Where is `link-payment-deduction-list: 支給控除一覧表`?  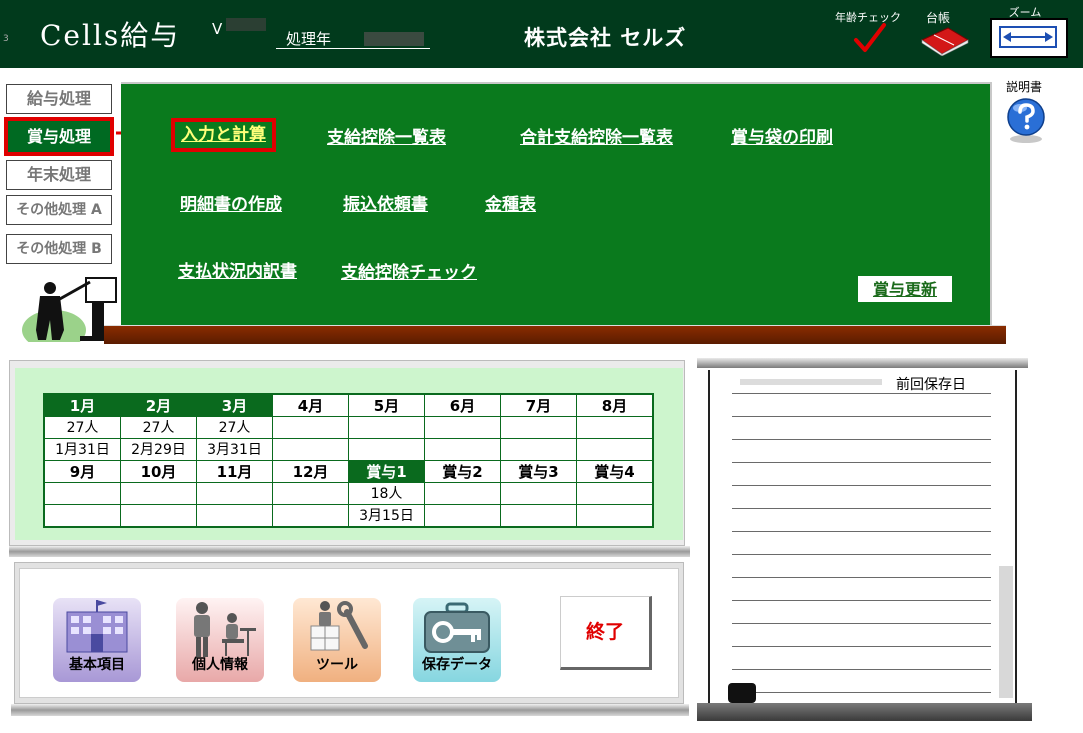
link-payment-deduction-list: 支給控除一覧表 is located at coordinates (386, 135).